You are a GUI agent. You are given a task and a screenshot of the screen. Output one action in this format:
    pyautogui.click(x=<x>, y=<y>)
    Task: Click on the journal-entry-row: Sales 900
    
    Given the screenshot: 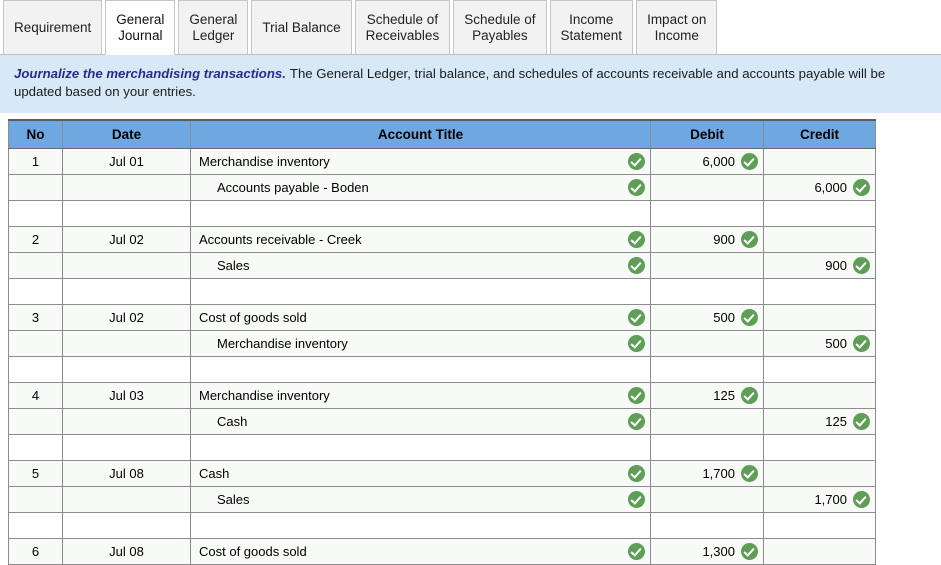 What is the action you would take?
    pyautogui.click(x=442, y=265)
    